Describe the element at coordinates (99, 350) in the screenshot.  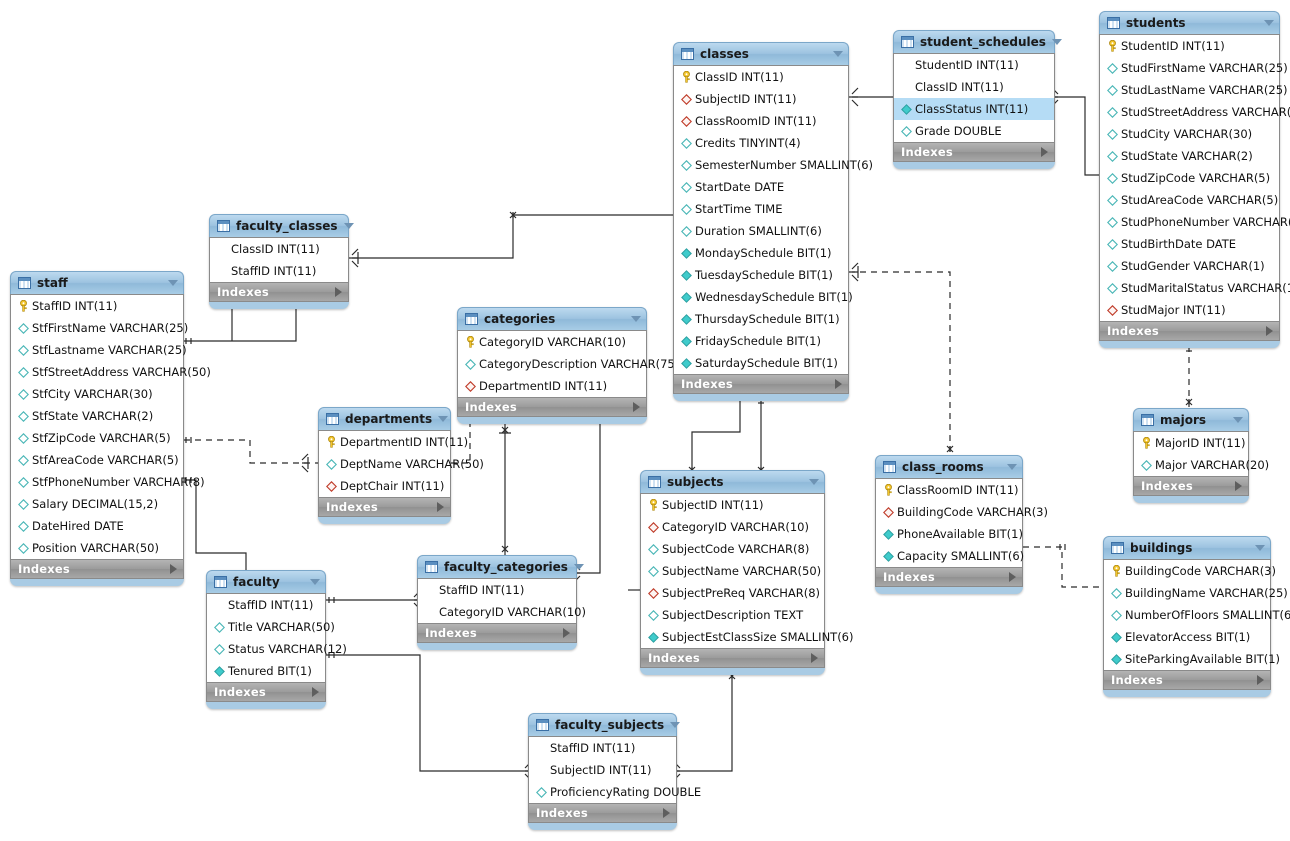
I see `table-row: StfLastname VARCHAR(25)` at that location.